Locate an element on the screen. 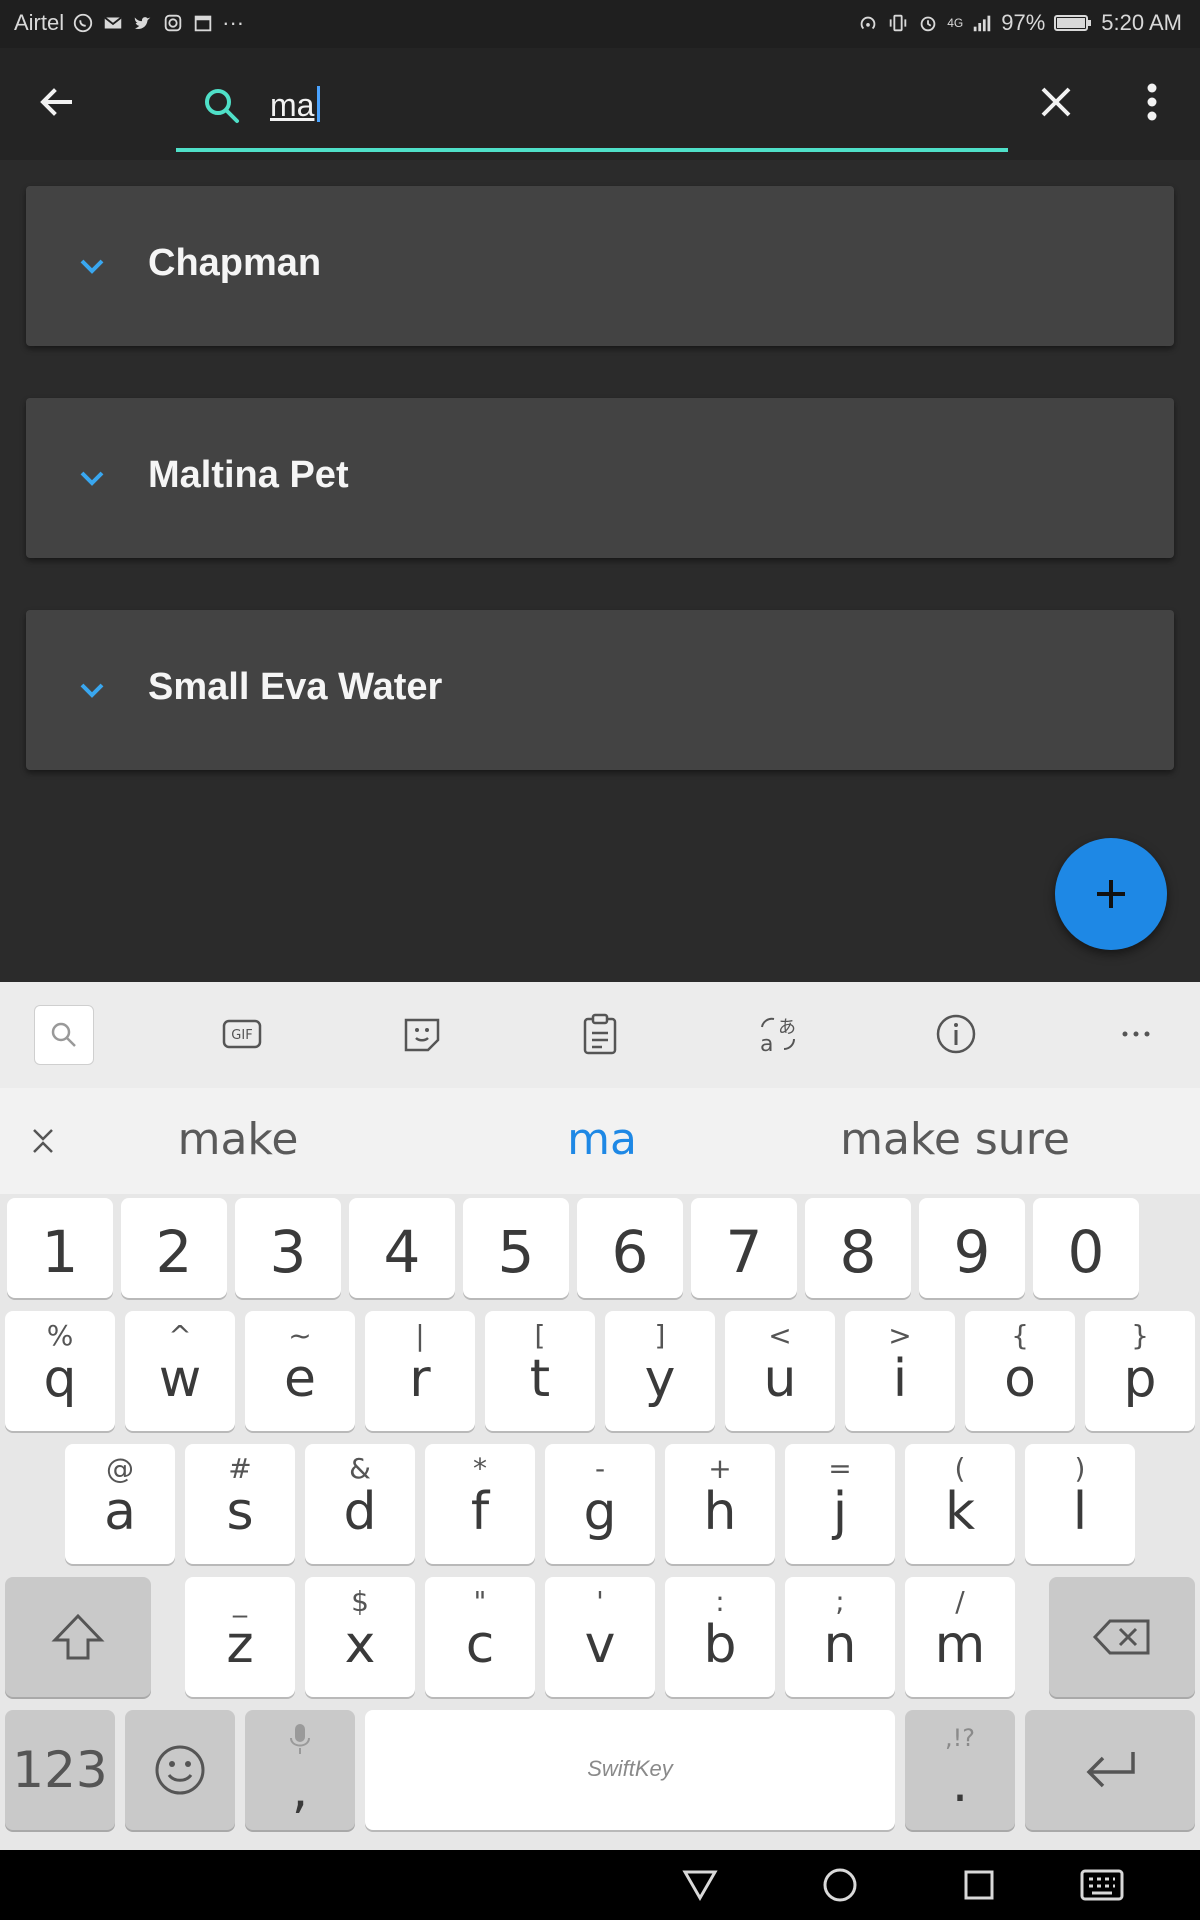  vibrate-icon is located at coordinates (898, 23).